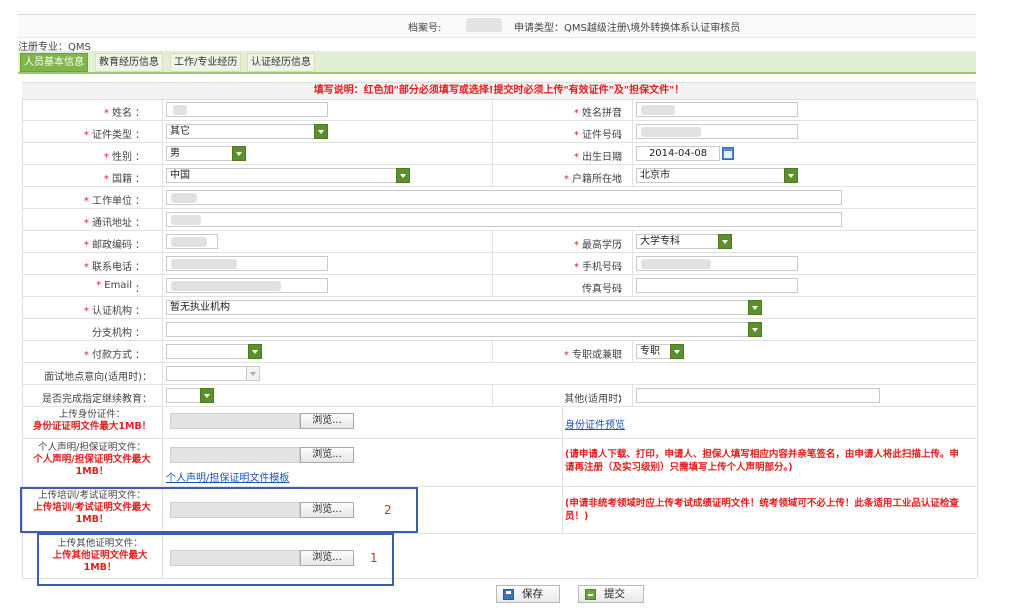  What do you see at coordinates (497, 62) in the screenshot?
I see `tab-bar: 人员基本信息 教育经历信息 工作/专业经历 认证经历信息` at bounding box center [497, 62].